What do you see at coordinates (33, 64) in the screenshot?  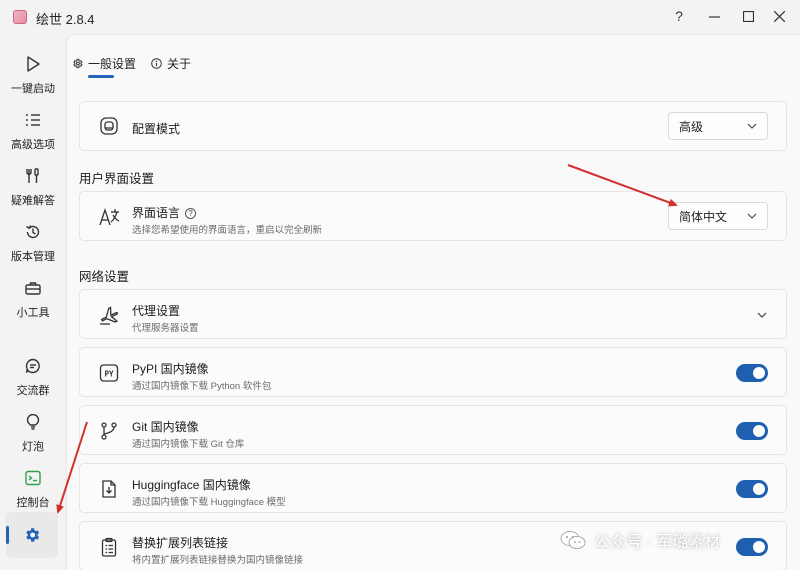 I see `play-icon` at bounding box center [33, 64].